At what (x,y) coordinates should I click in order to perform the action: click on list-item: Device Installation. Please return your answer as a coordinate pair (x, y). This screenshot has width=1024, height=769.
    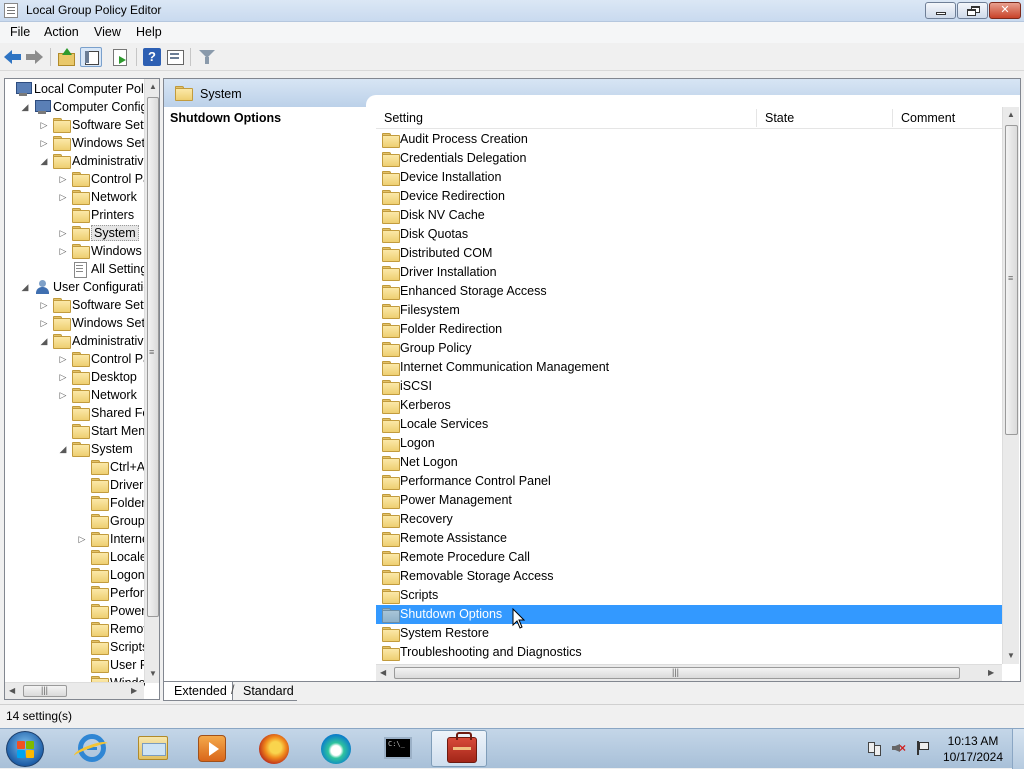
    Looking at the image, I should click on (689, 177).